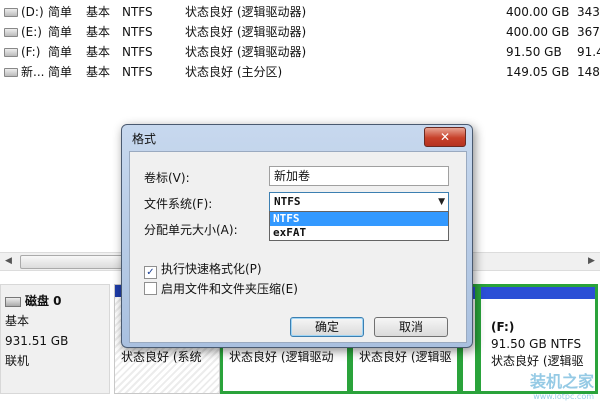  I want to click on allocation-size-label: 分配单元大小(A):, so click(191, 230).